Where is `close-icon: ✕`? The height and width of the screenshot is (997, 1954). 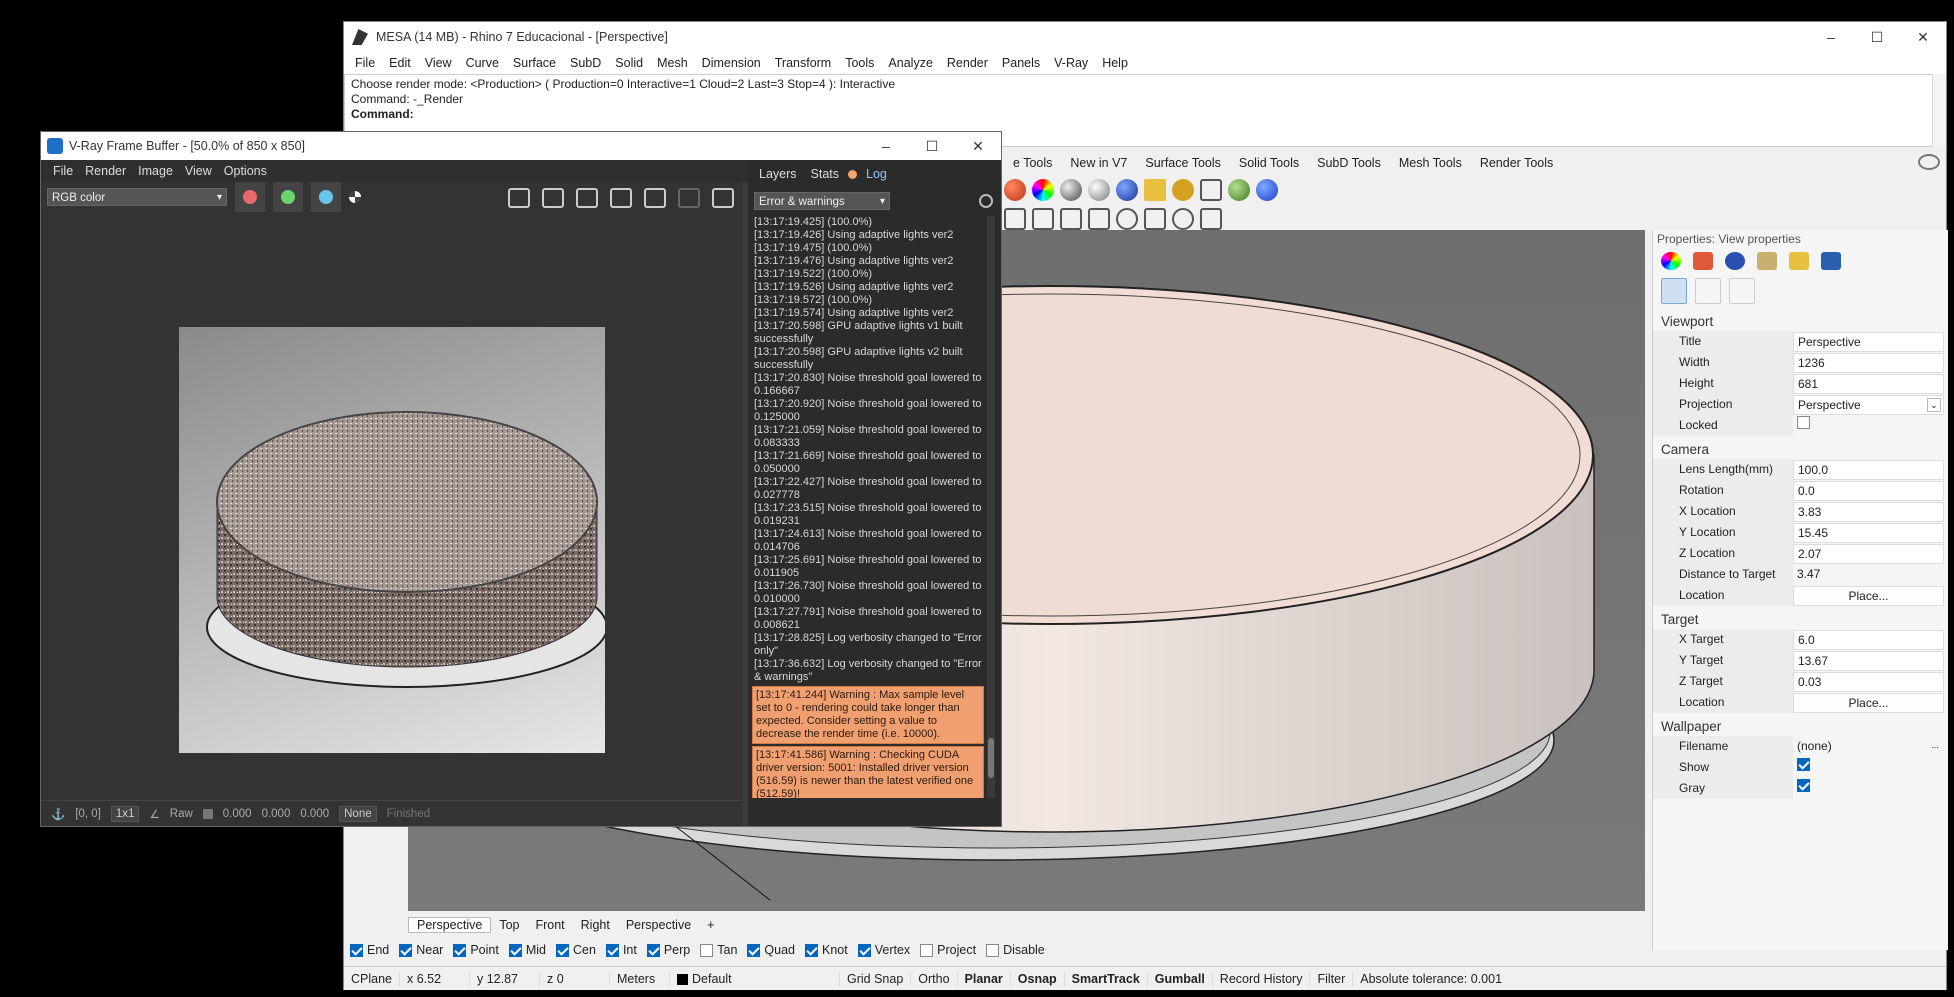 close-icon: ✕ is located at coordinates (1923, 37).